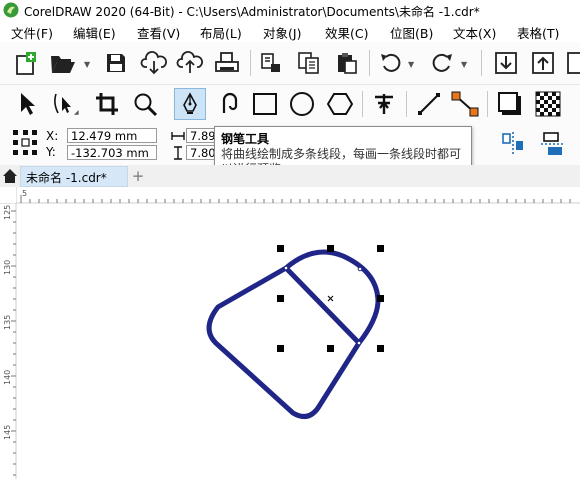  I want to click on upload-cloud-icon, so click(190, 63).